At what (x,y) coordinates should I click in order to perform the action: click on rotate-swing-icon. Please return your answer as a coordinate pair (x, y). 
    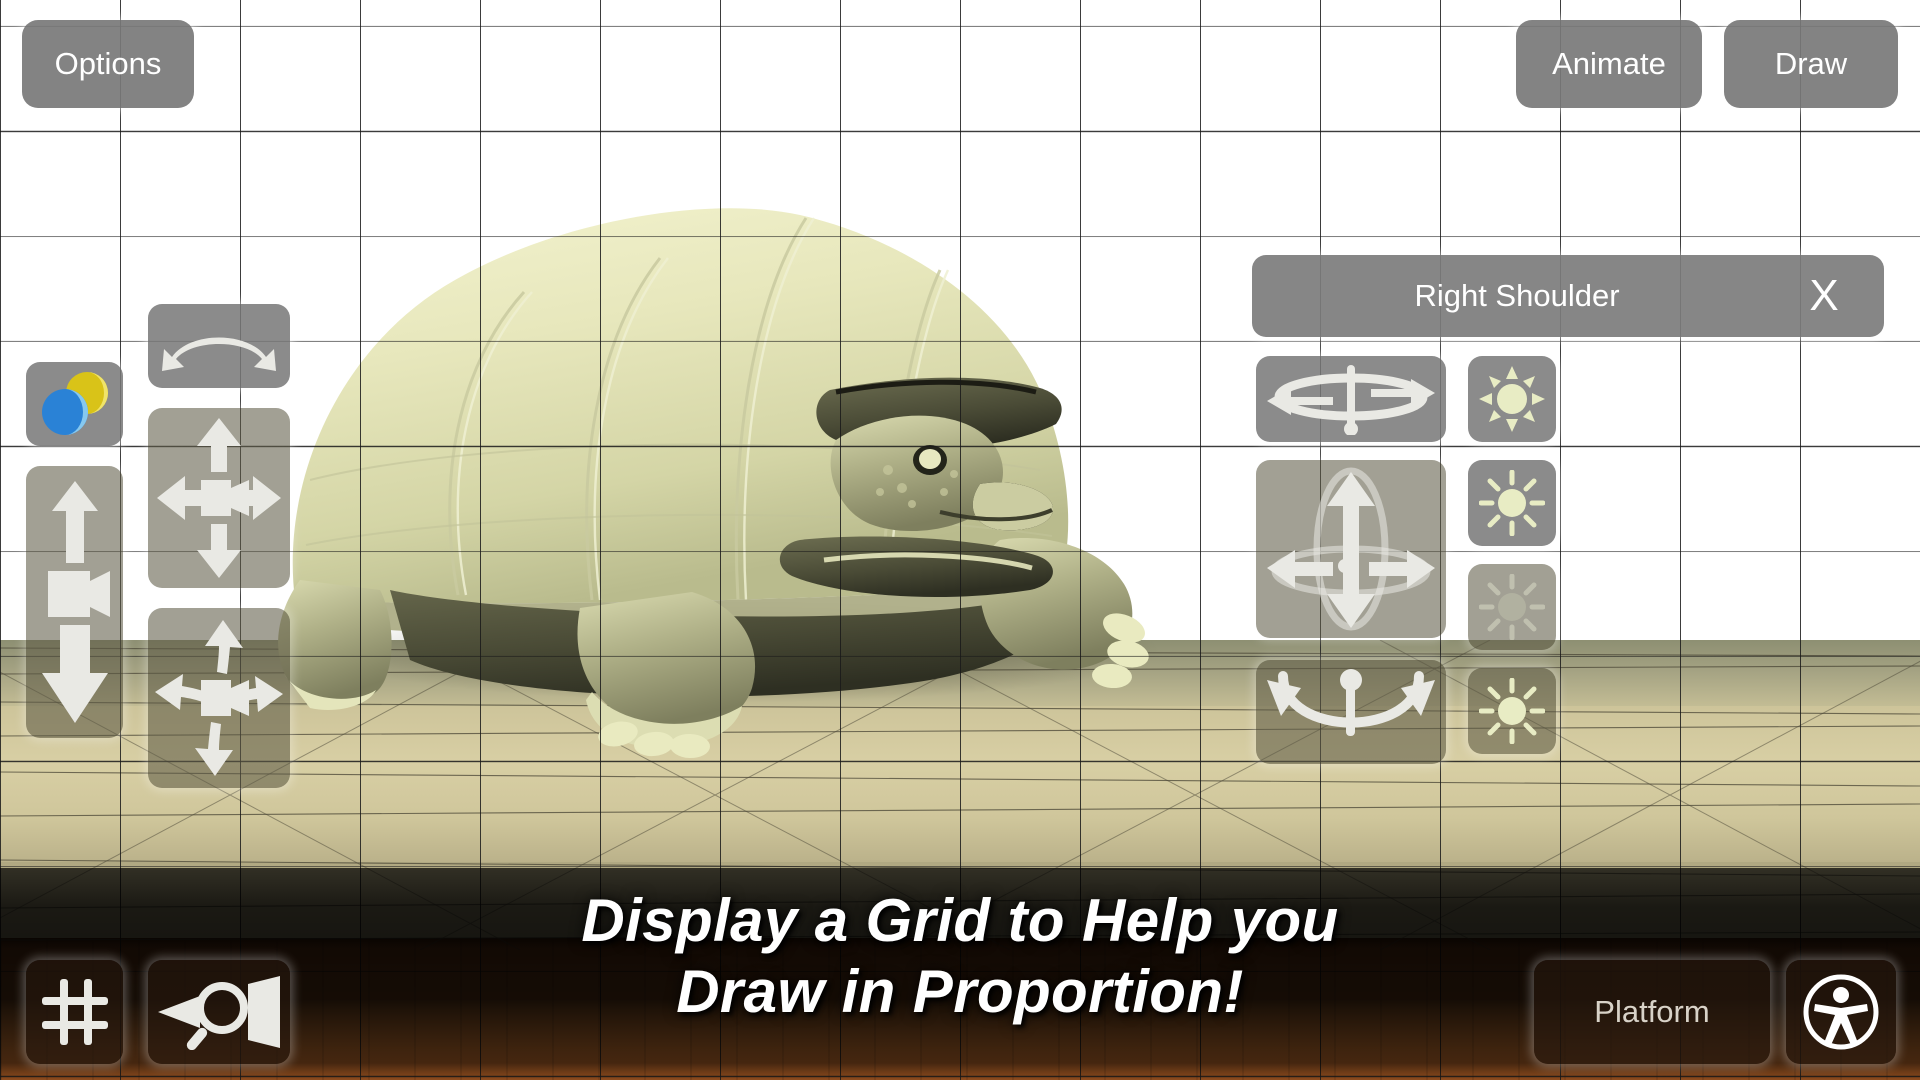
    Looking at the image, I should click on (1351, 702).